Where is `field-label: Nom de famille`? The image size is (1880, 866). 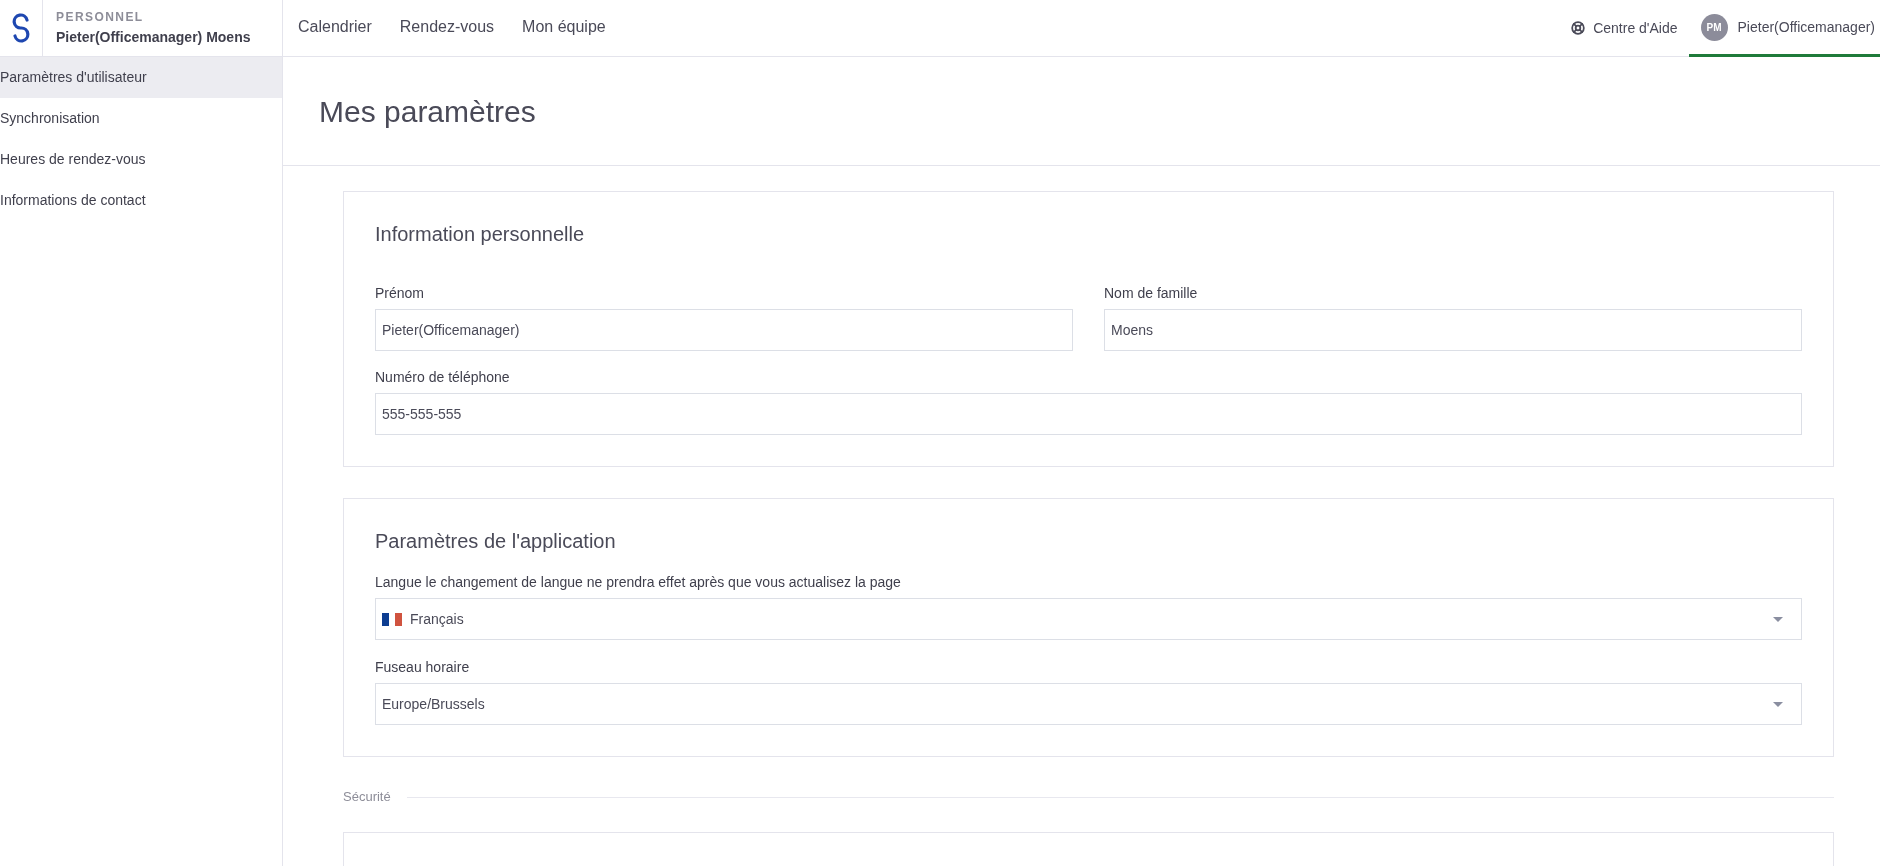 field-label: Nom de famille is located at coordinates (1151, 293).